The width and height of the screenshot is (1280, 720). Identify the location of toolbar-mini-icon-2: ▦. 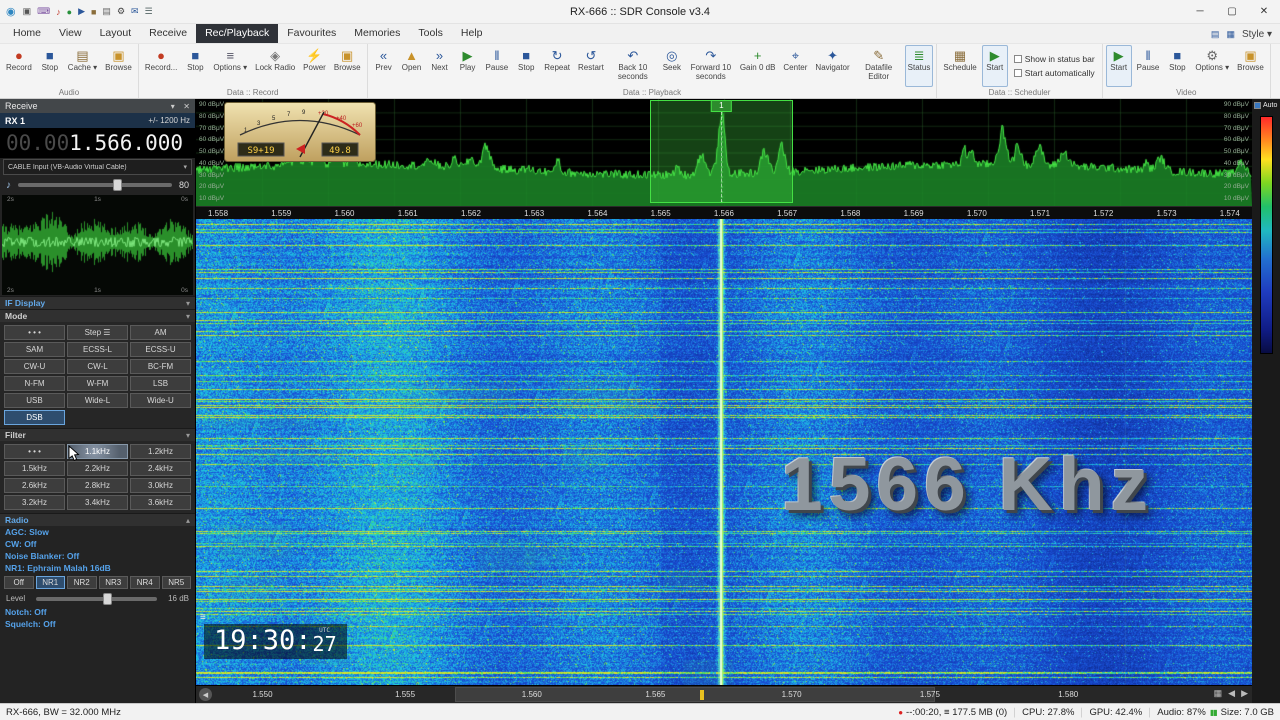
(1230, 34).